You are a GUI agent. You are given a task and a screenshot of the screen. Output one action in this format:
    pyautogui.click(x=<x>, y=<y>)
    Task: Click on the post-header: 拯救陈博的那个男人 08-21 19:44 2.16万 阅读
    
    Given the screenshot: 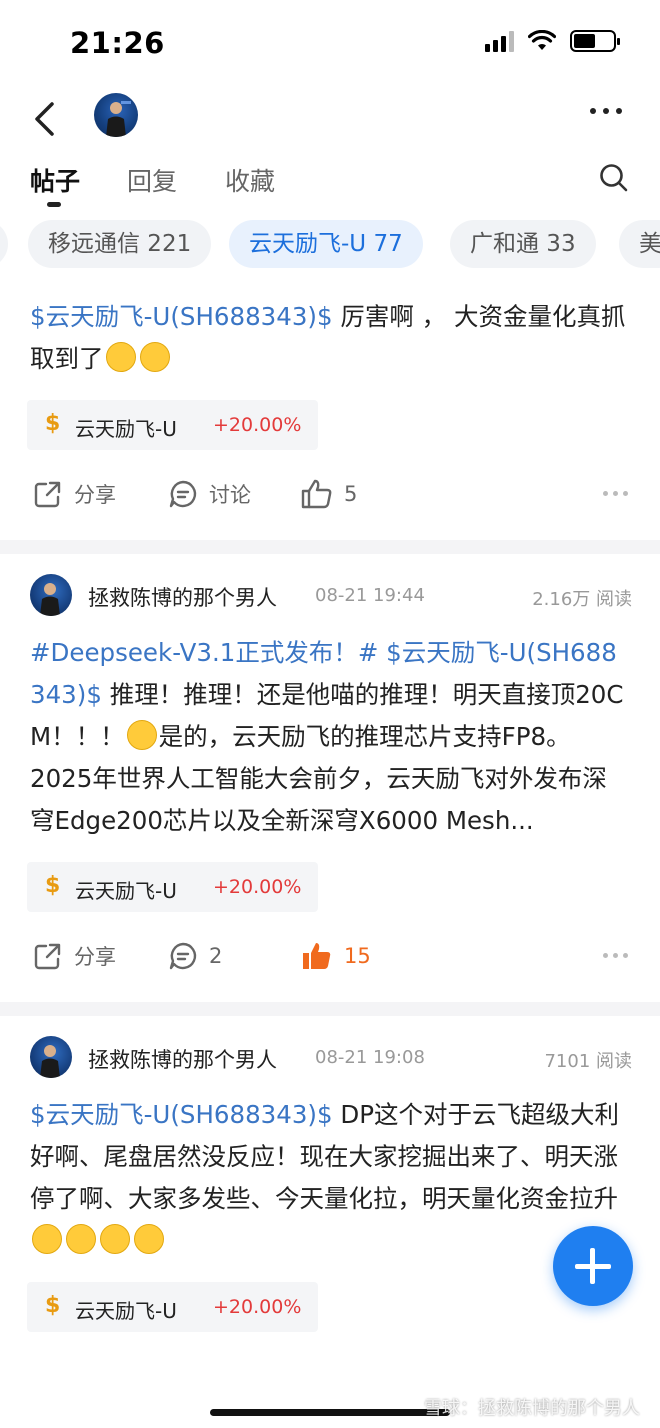 What is the action you would take?
    pyautogui.click(x=330, y=590)
    